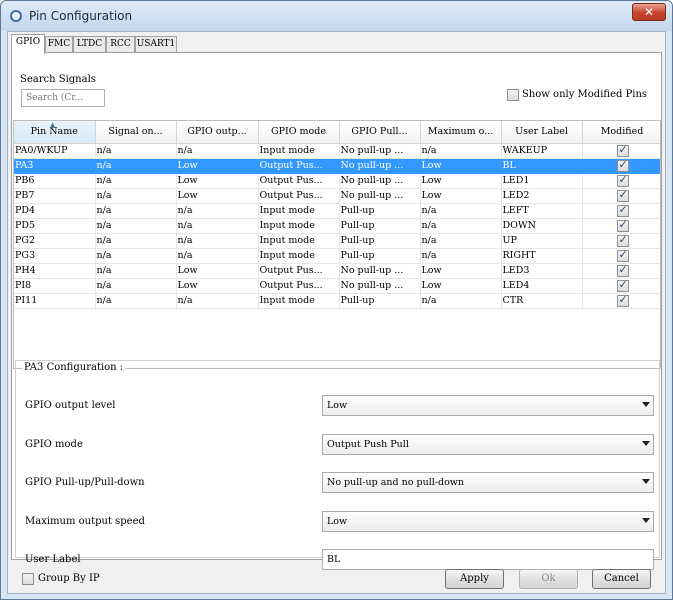  What do you see at coordinates (55, 241) in the screenshot?
I see `cell-pin-name: PG2` at bounding box center [55, 241].